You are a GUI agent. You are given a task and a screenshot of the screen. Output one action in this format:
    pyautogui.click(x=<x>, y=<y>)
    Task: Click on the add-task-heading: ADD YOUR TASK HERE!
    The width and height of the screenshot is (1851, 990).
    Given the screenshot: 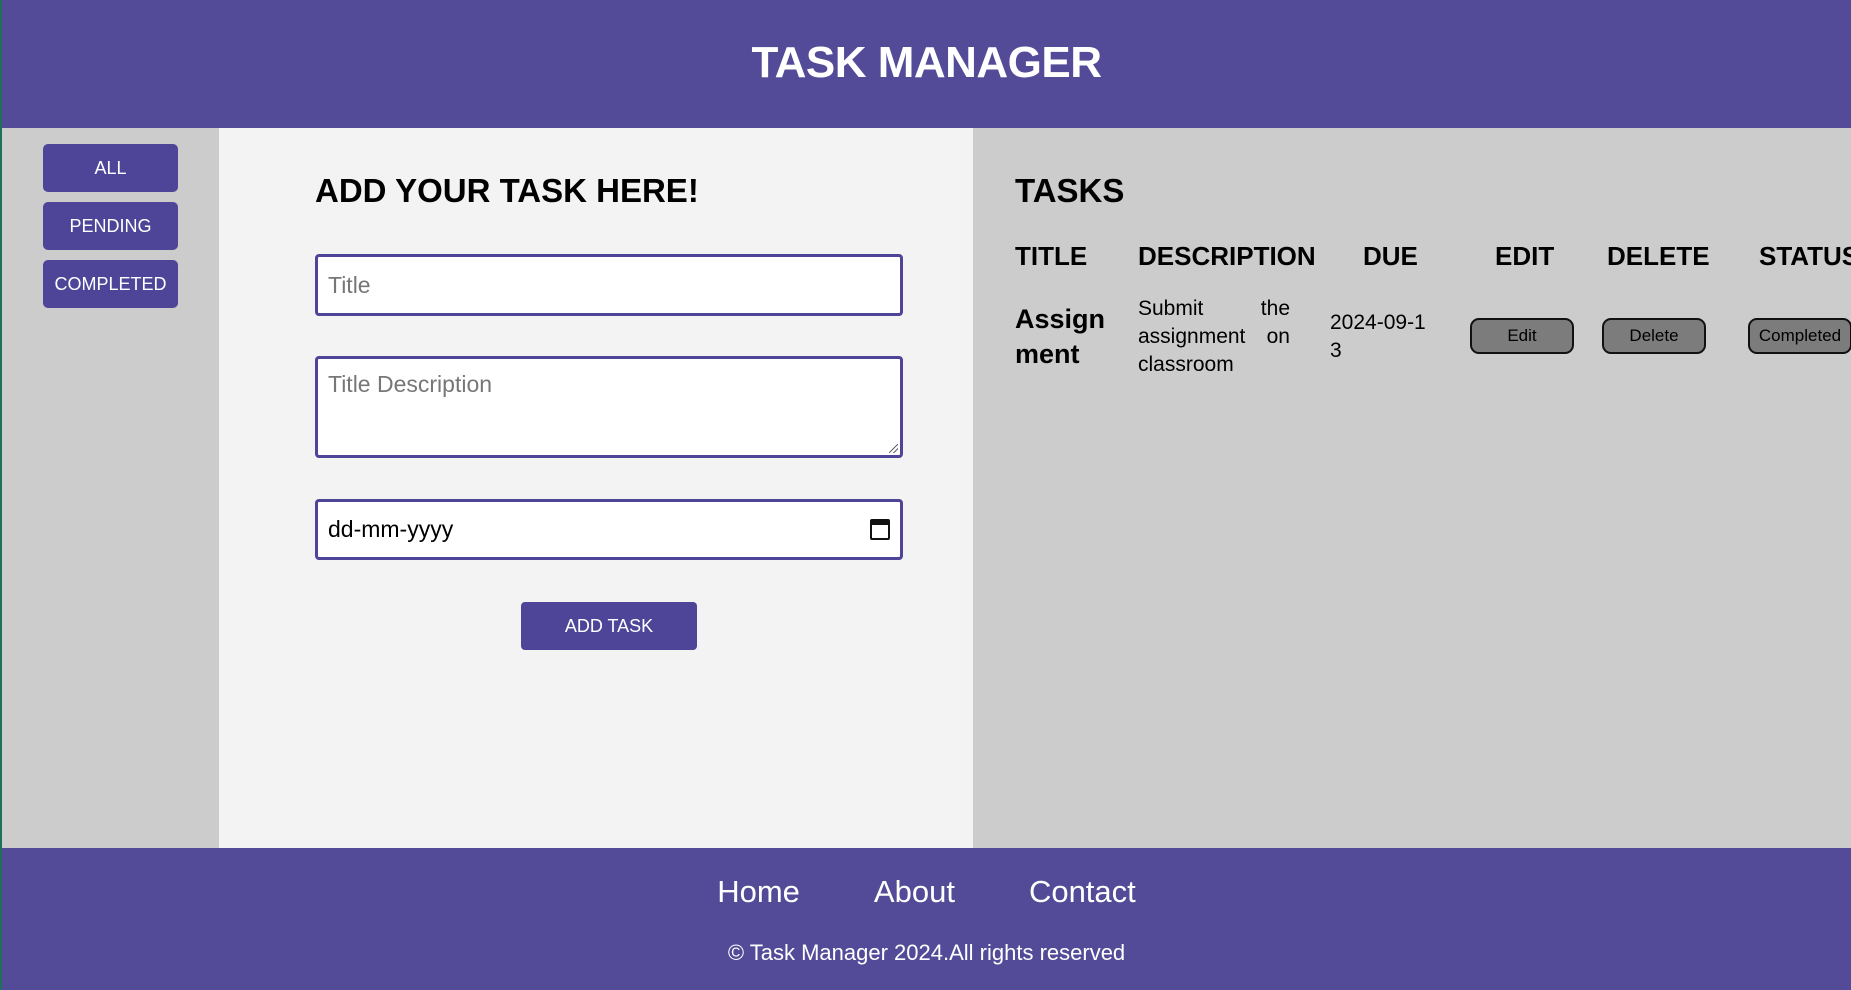 What is the action you would take?
    pyautogui.click(x=507, y=190)
    